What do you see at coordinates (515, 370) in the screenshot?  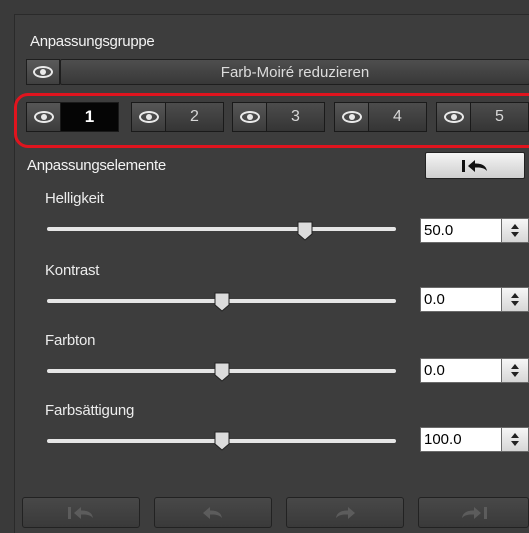 I see `hue-stepper` at bounding box center [515, 370].